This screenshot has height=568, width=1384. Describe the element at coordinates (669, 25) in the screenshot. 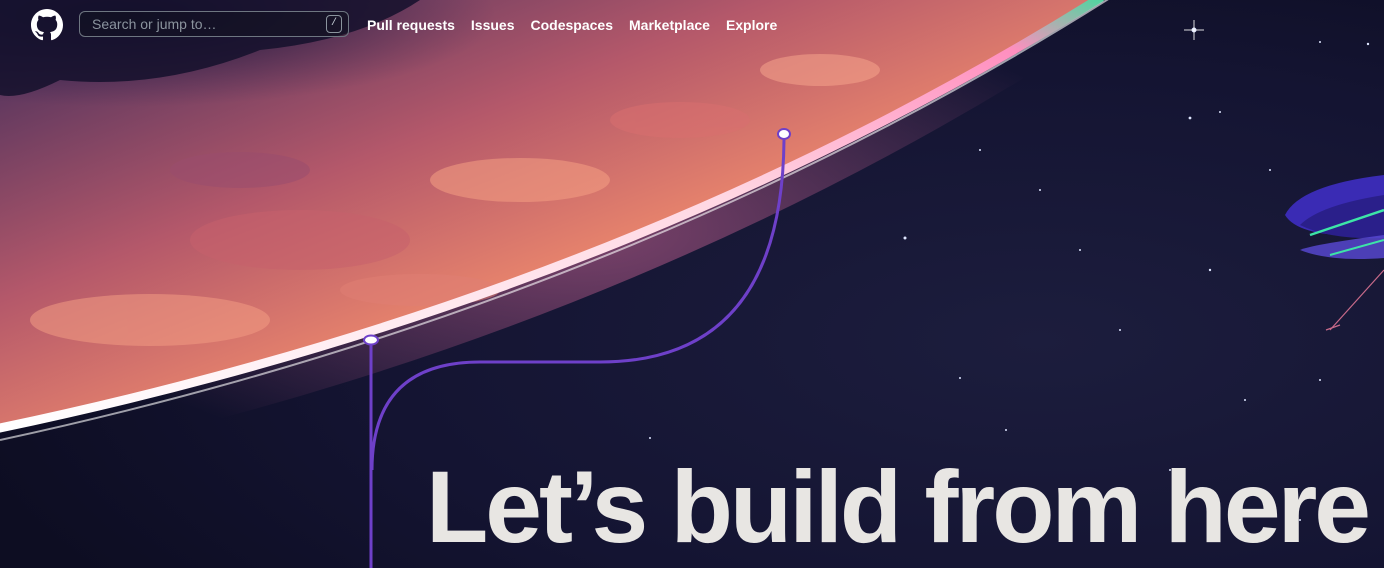

I see `nav-marketplace: Marketplace` at that location.